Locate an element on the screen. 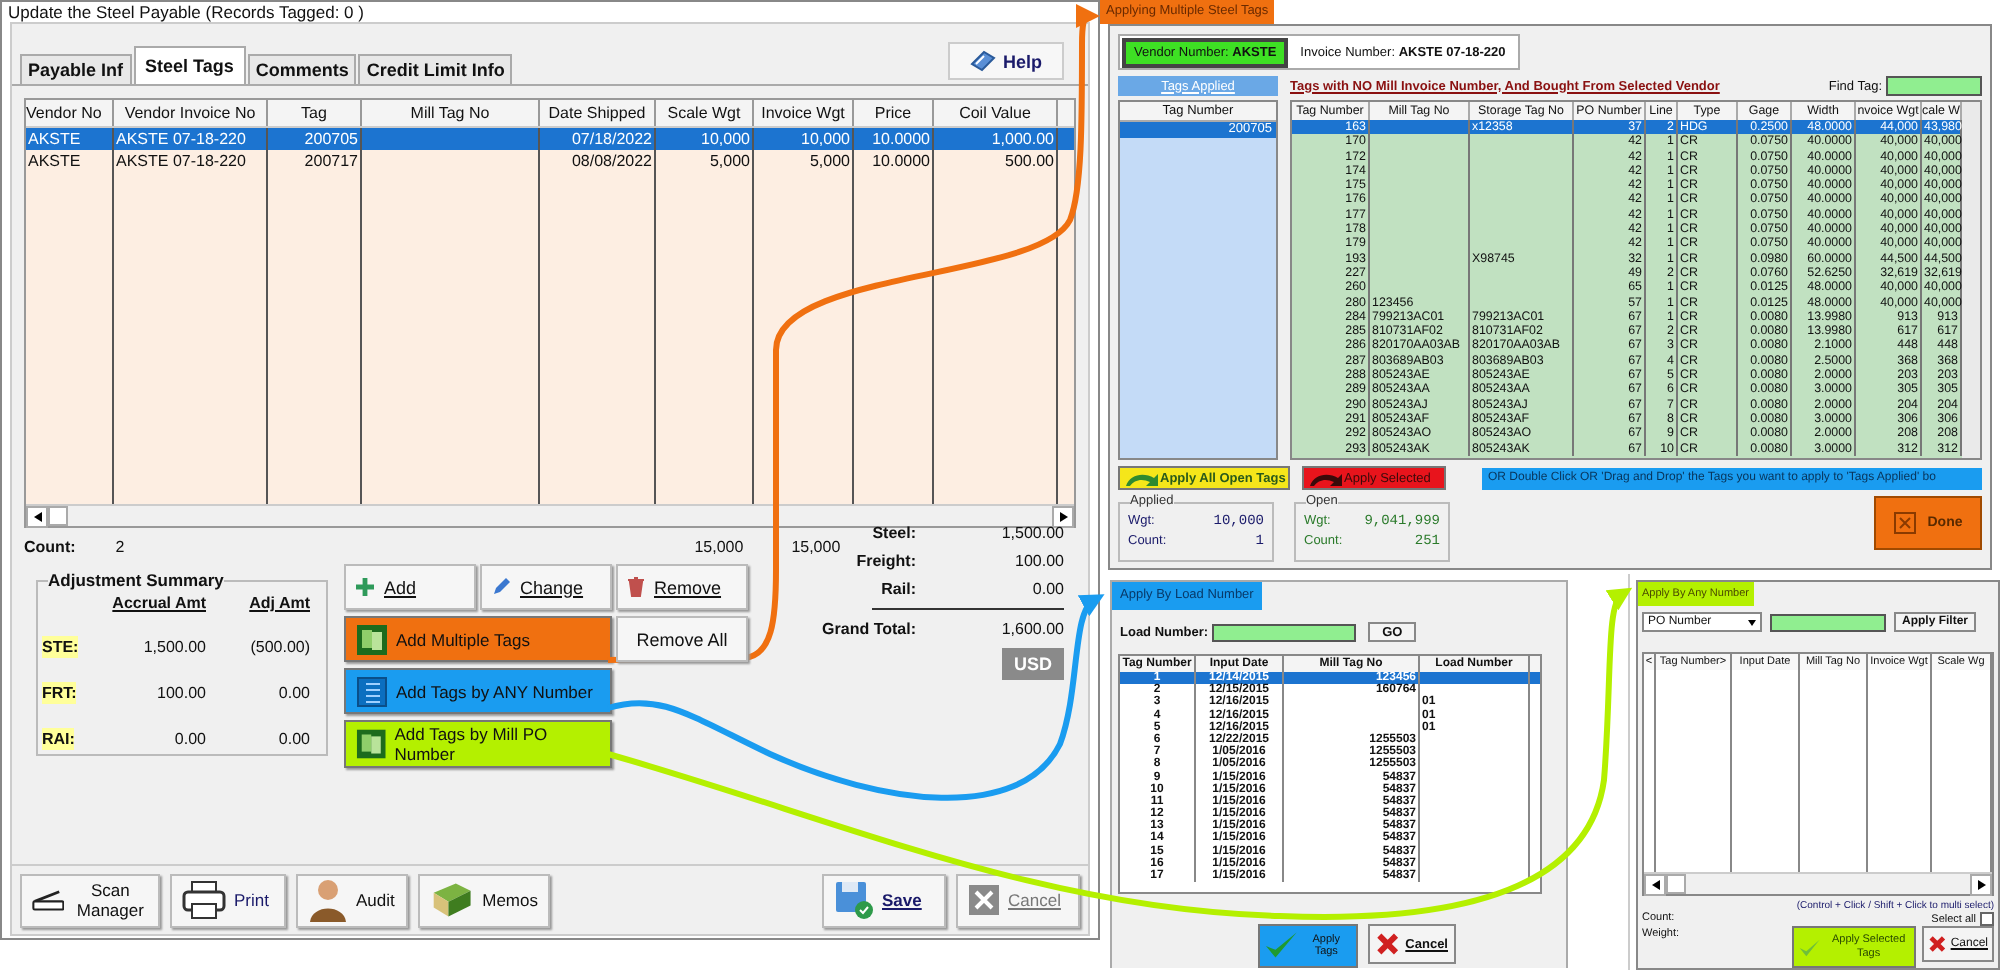  table-row: AKSTE AKSTE 07-18-220 200717 08/08/2022 5,000 5,000 10.0000 500.00 is located at coordinates (550, 161).